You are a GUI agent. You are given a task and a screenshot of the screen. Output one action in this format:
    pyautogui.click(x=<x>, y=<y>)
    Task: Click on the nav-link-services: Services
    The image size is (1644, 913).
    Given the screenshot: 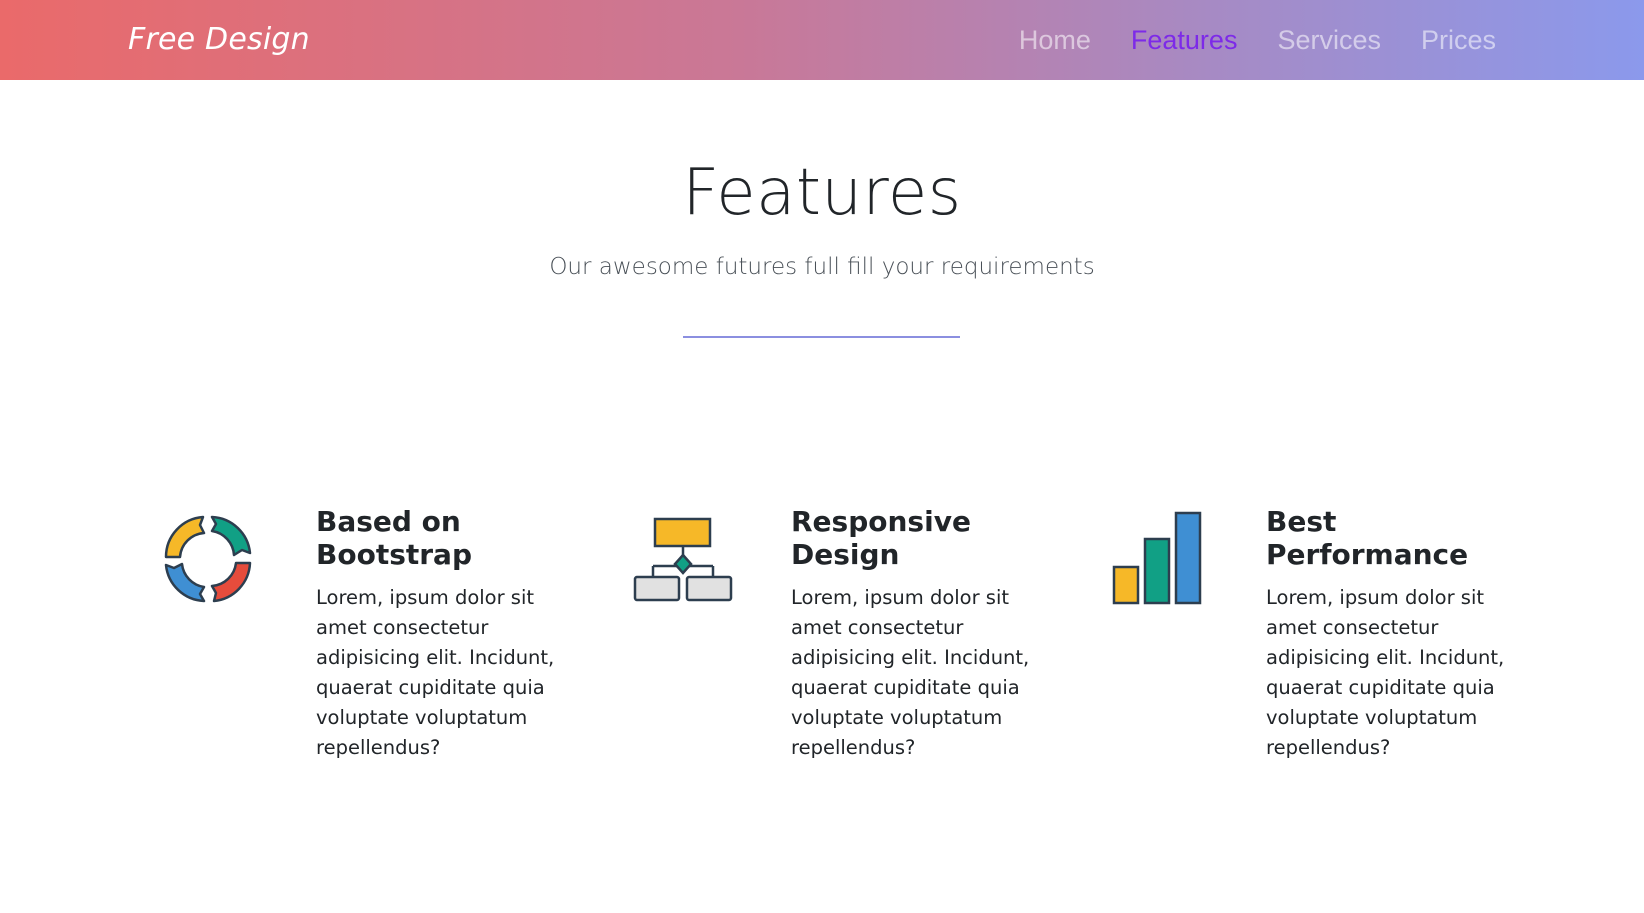 What is the action you would take?
    pyautogui.click(x=1329, y=40)
    